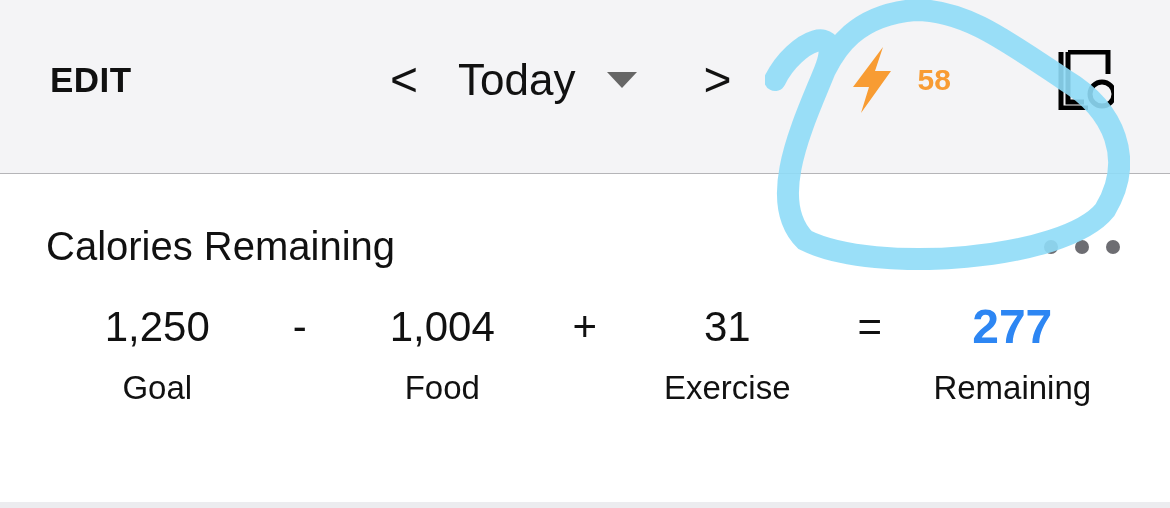 The width and height of the screenshot is (1170, 508). What do you see at coordinates (584, 327) in the screenshot?
I see `operator-sign: +` at bounding box center [584, 327].